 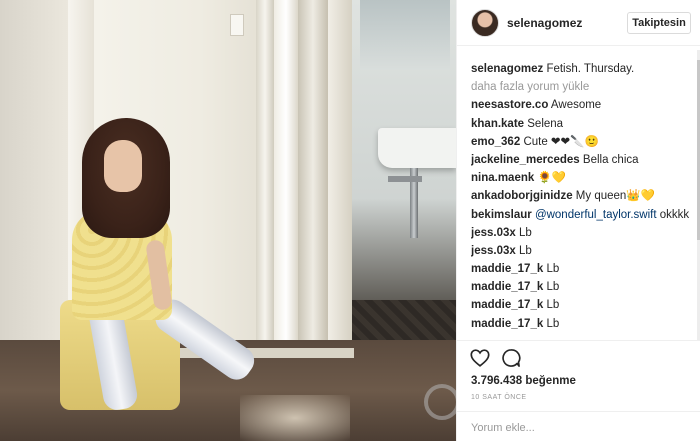 What do you see at coordinates (522, 196) in the screenshot?
I see `comment-username: ankadoborjginidze` at bounding box center [522, 196].